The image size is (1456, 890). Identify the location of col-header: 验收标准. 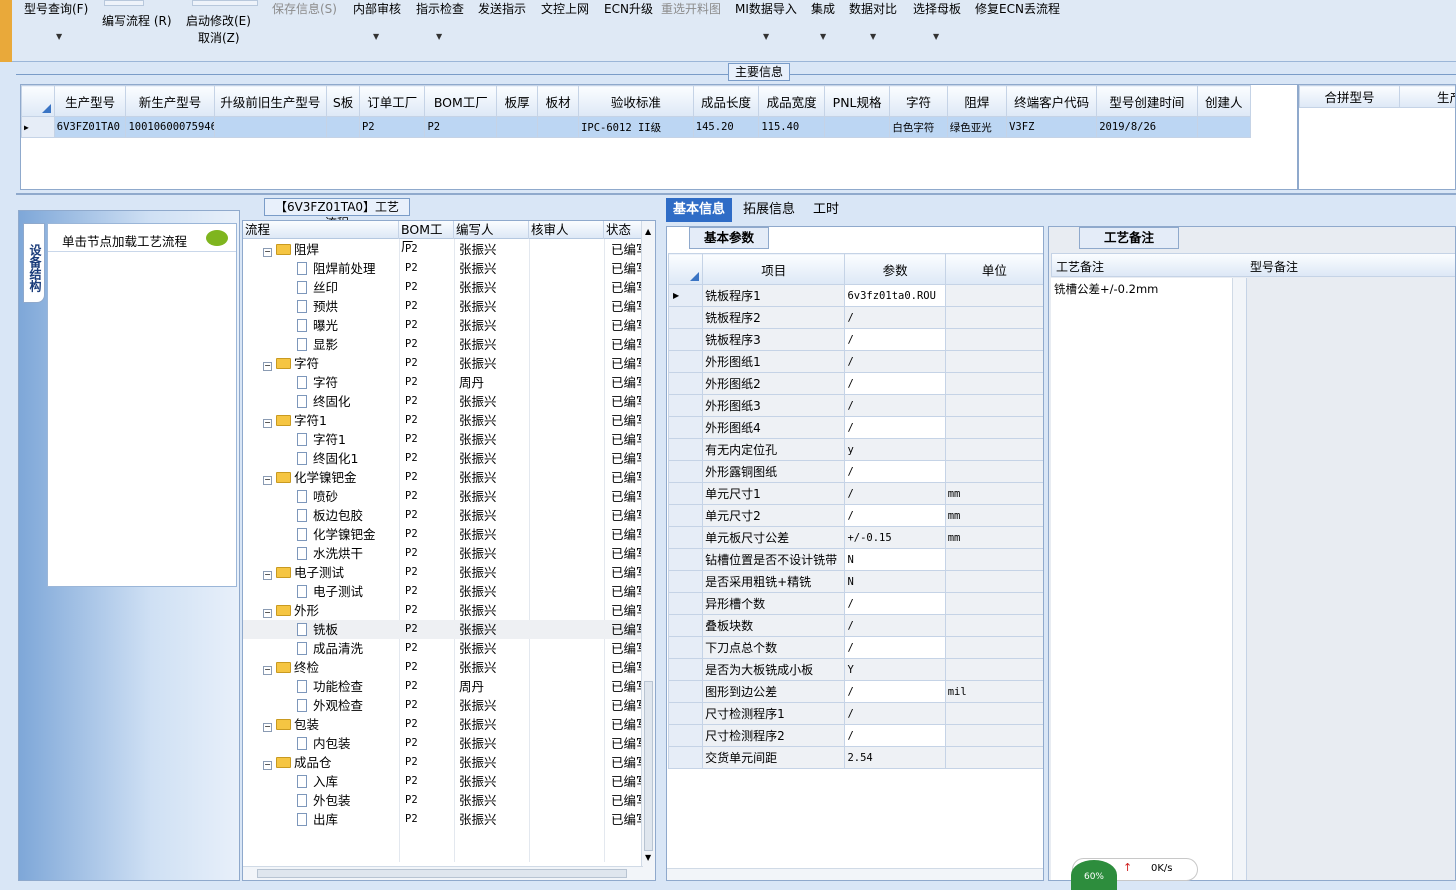
(636, 101).